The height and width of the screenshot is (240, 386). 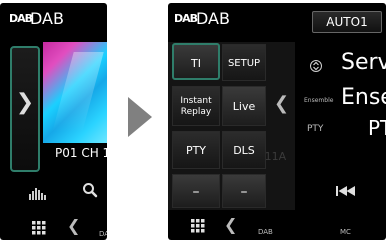 What do you see at coordinates (265, 232) in the screenshot?
I see `source-label-dab: DAB` at bounding box center [265, 232].